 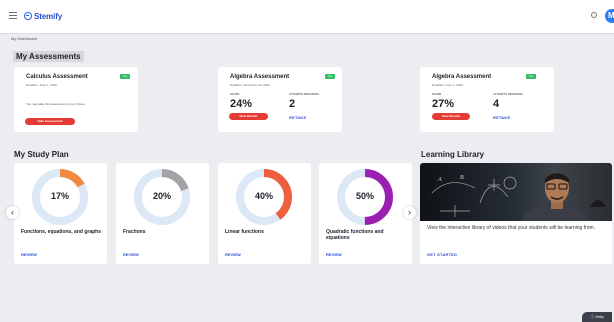 What do you see at coordinates (50, 121) in the screenshot?
I see `take-assessment-button: Take Assessment` at bounding box center [50, 121].